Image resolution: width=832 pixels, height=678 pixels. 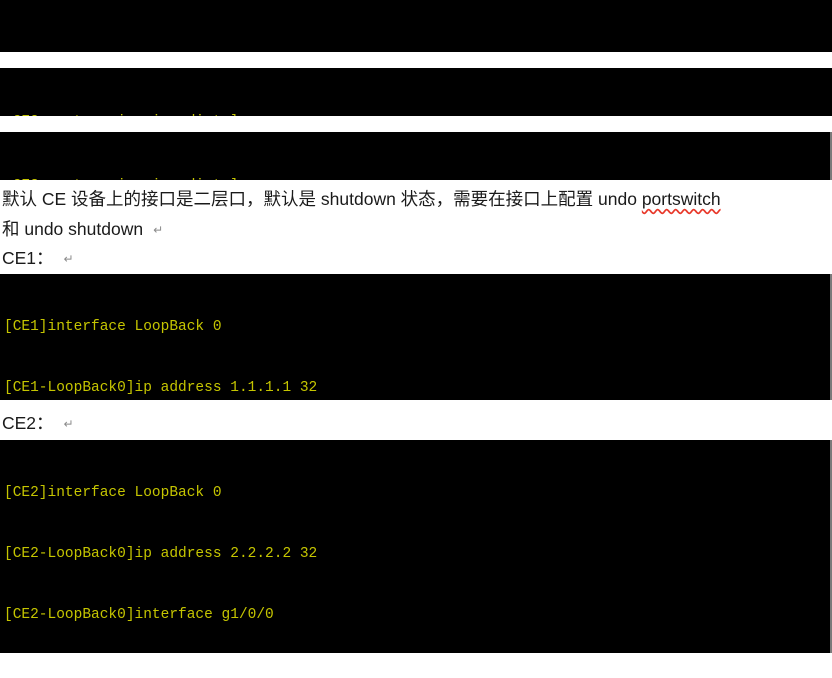 I want to click on terminal-line: [CE2]interface LoopBack 0, so click(x=113, y=493).